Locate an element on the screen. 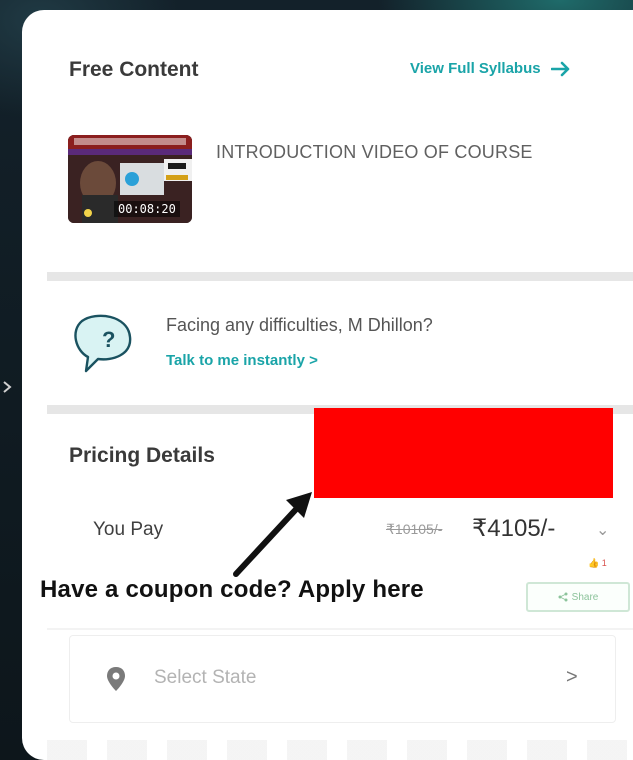 This screenshot has width=633, height=760. talk-to-me-link: Talk to me instantly > is located at coordinates (242, 360).